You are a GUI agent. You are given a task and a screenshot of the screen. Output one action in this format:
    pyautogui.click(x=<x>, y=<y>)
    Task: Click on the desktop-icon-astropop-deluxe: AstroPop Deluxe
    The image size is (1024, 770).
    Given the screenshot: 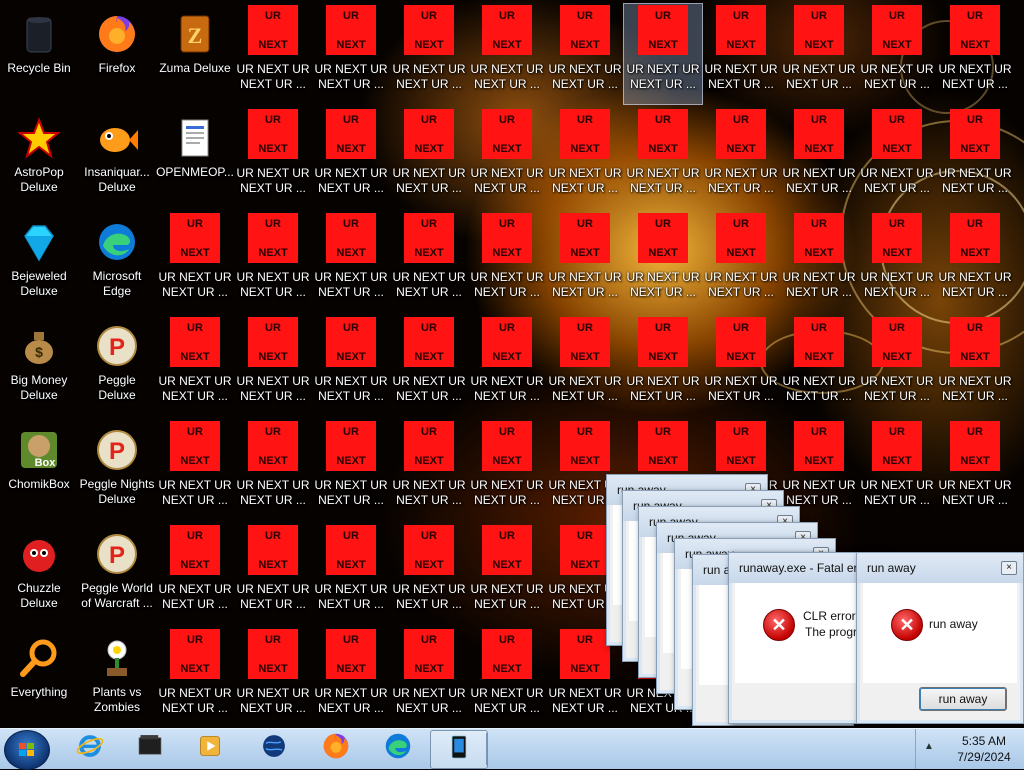 What is the action you would take?
    pyautogui.click(x=39, y=158)
    